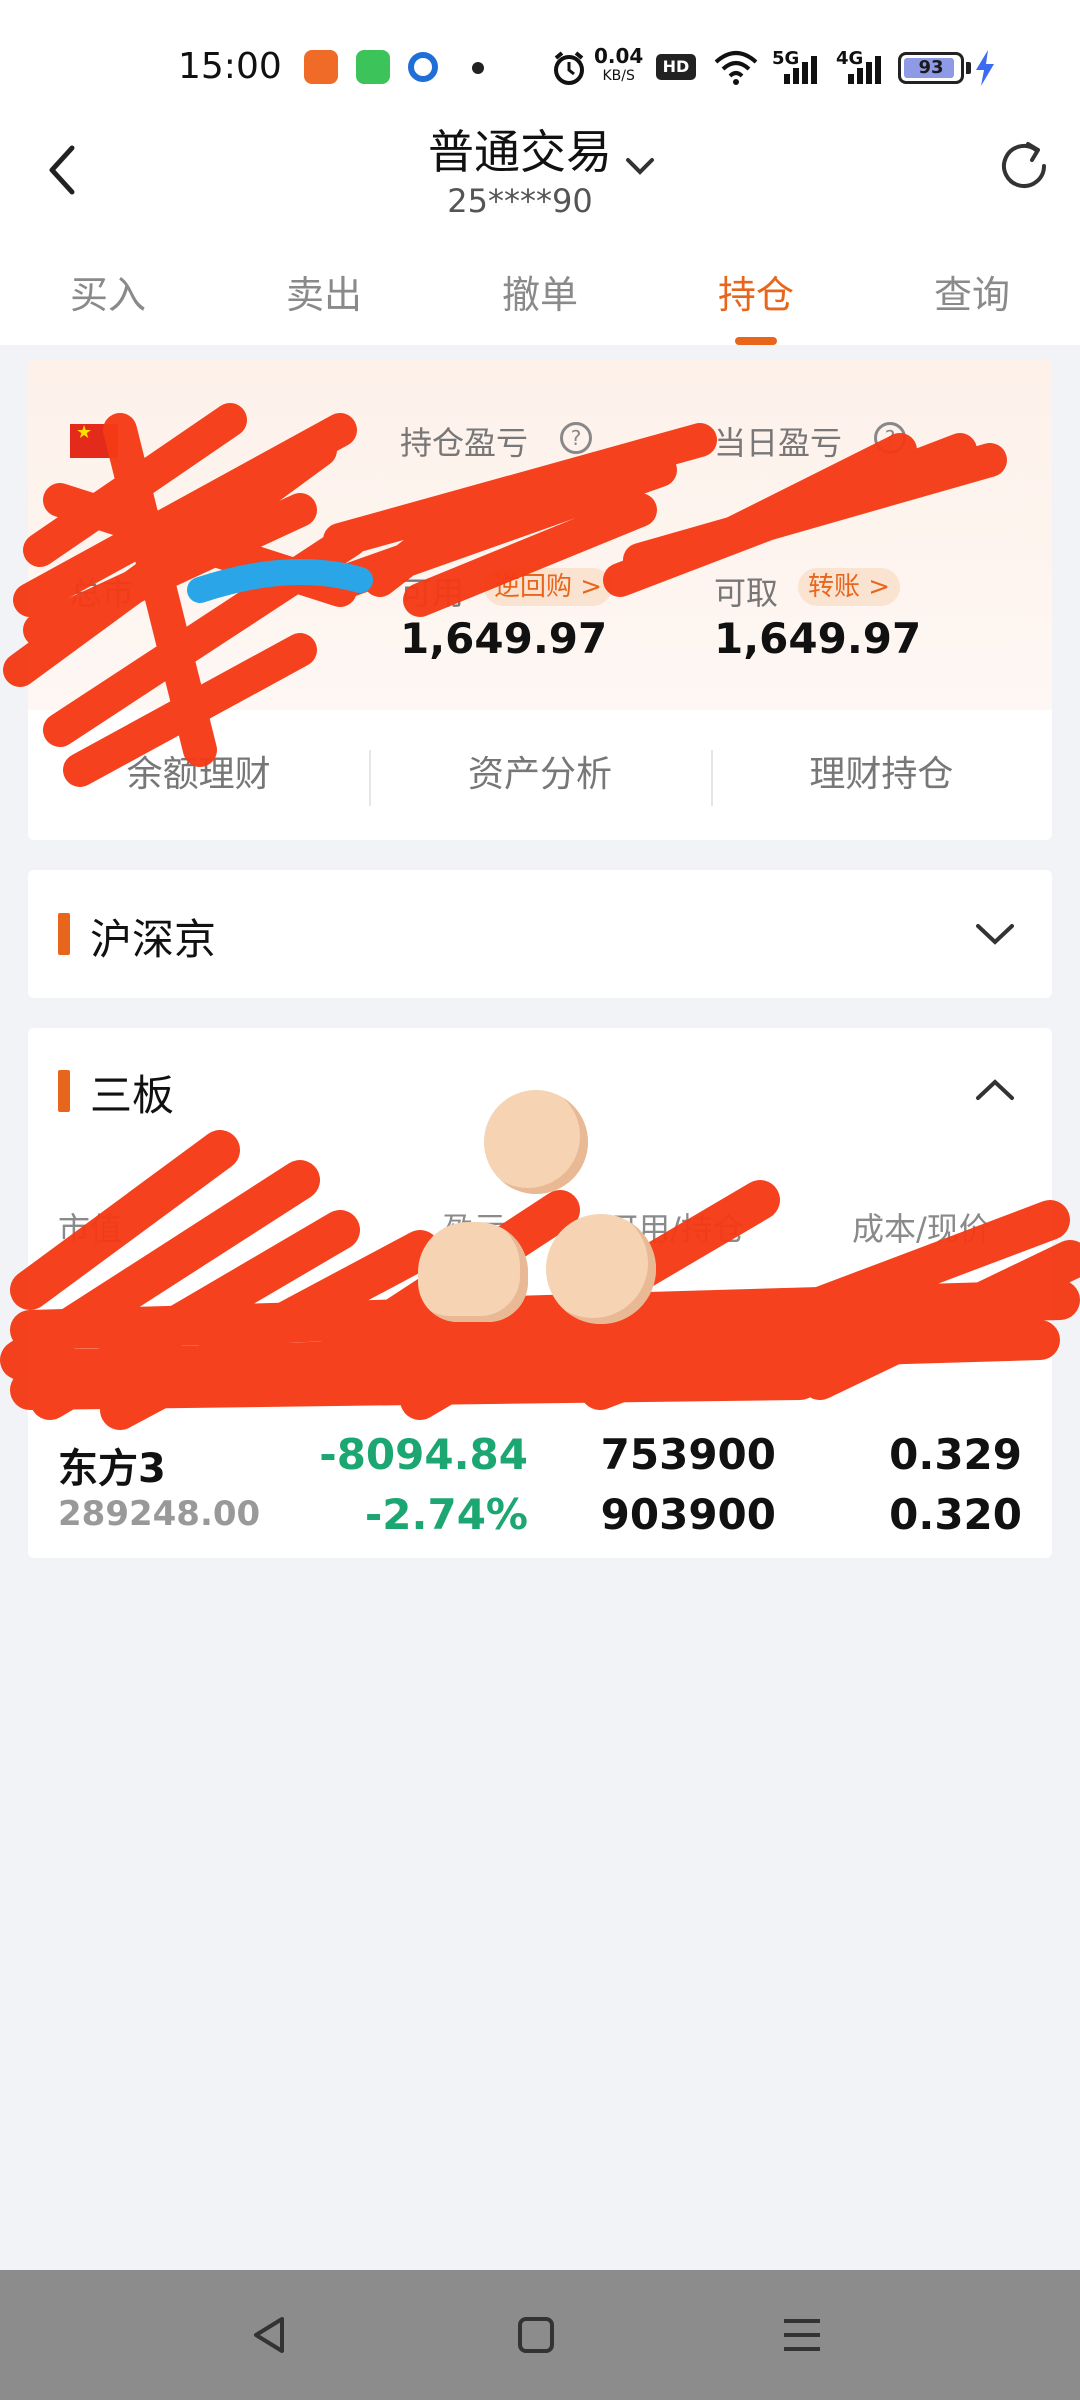  What do you see at coordinates (688, 1454) in the screenshot?
I see `available-qty: 753900` at bounding box center [688, 1454].